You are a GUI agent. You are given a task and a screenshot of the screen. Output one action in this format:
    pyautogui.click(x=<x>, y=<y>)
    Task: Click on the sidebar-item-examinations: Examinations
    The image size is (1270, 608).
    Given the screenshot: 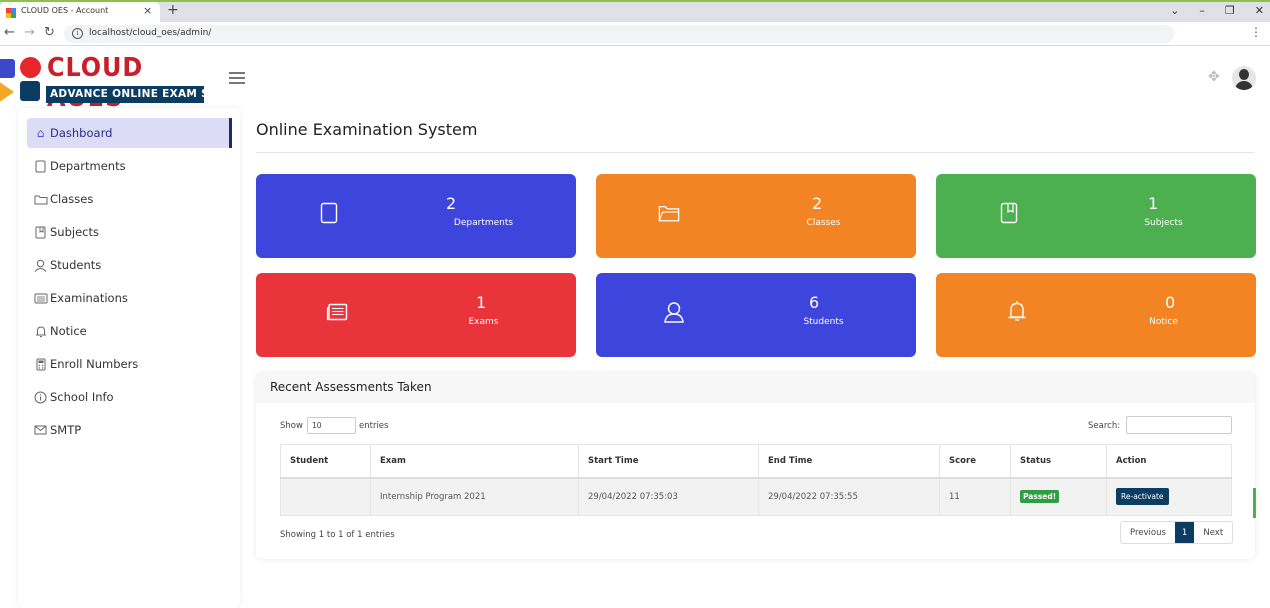 What is the action you would take?
    pyautogui.click(x=129, y=298)
    